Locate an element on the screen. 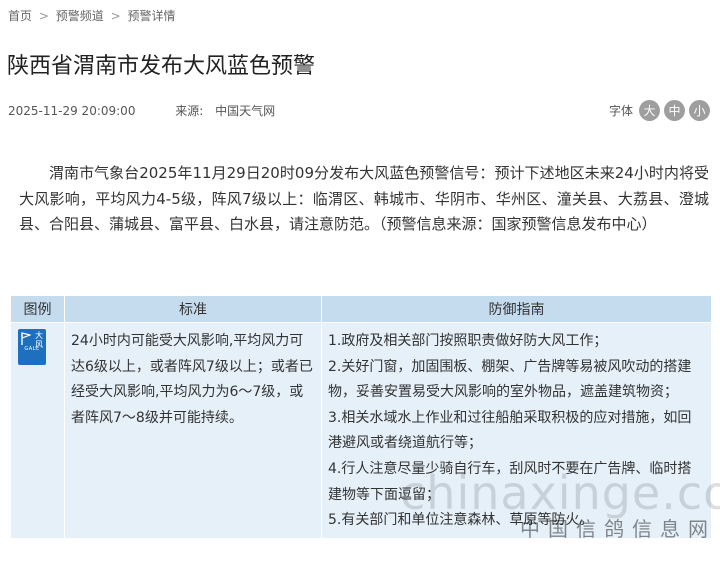  table-header-row: 图例 标准 防御指南 is located at coordinates (361, 309).